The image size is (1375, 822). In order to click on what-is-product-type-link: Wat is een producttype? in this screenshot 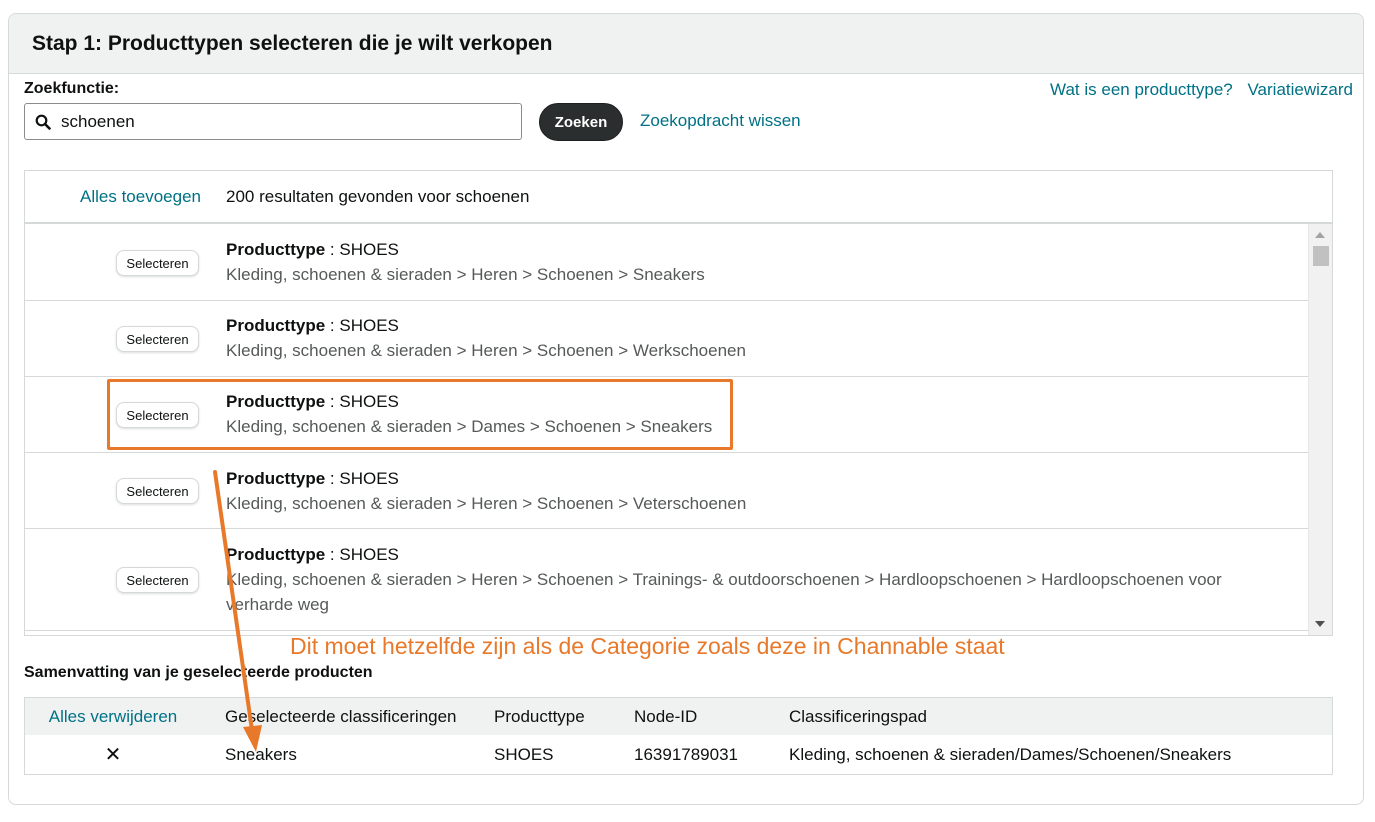, I will do `click(1141, 89)`.